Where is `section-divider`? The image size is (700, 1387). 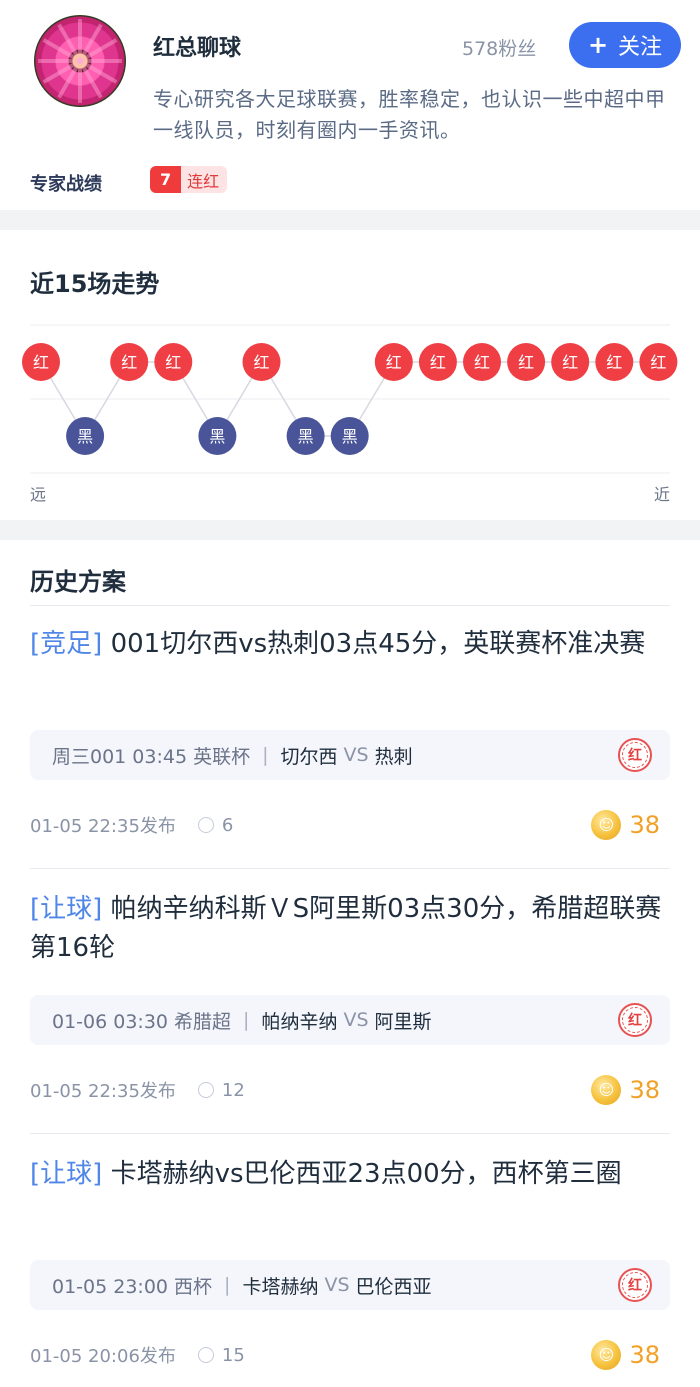 section-divider is located at coordinates (350, 530).